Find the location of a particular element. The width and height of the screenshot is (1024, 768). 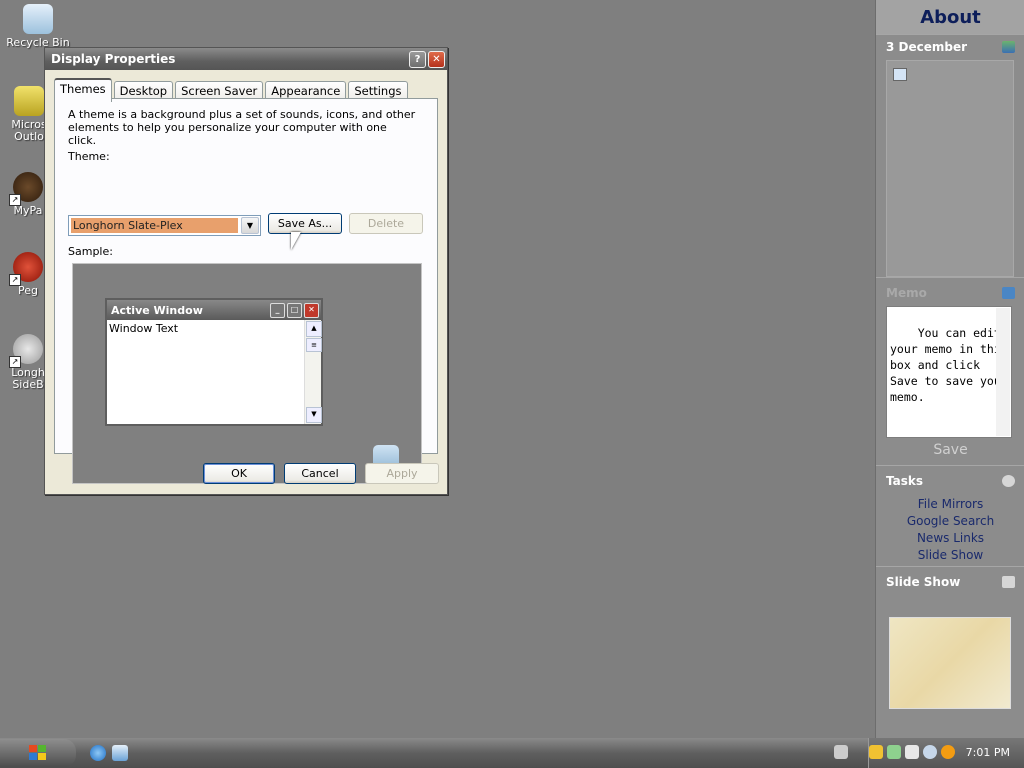

sidebar-calendar-section: 3 December is located at coordinates (950, 156).